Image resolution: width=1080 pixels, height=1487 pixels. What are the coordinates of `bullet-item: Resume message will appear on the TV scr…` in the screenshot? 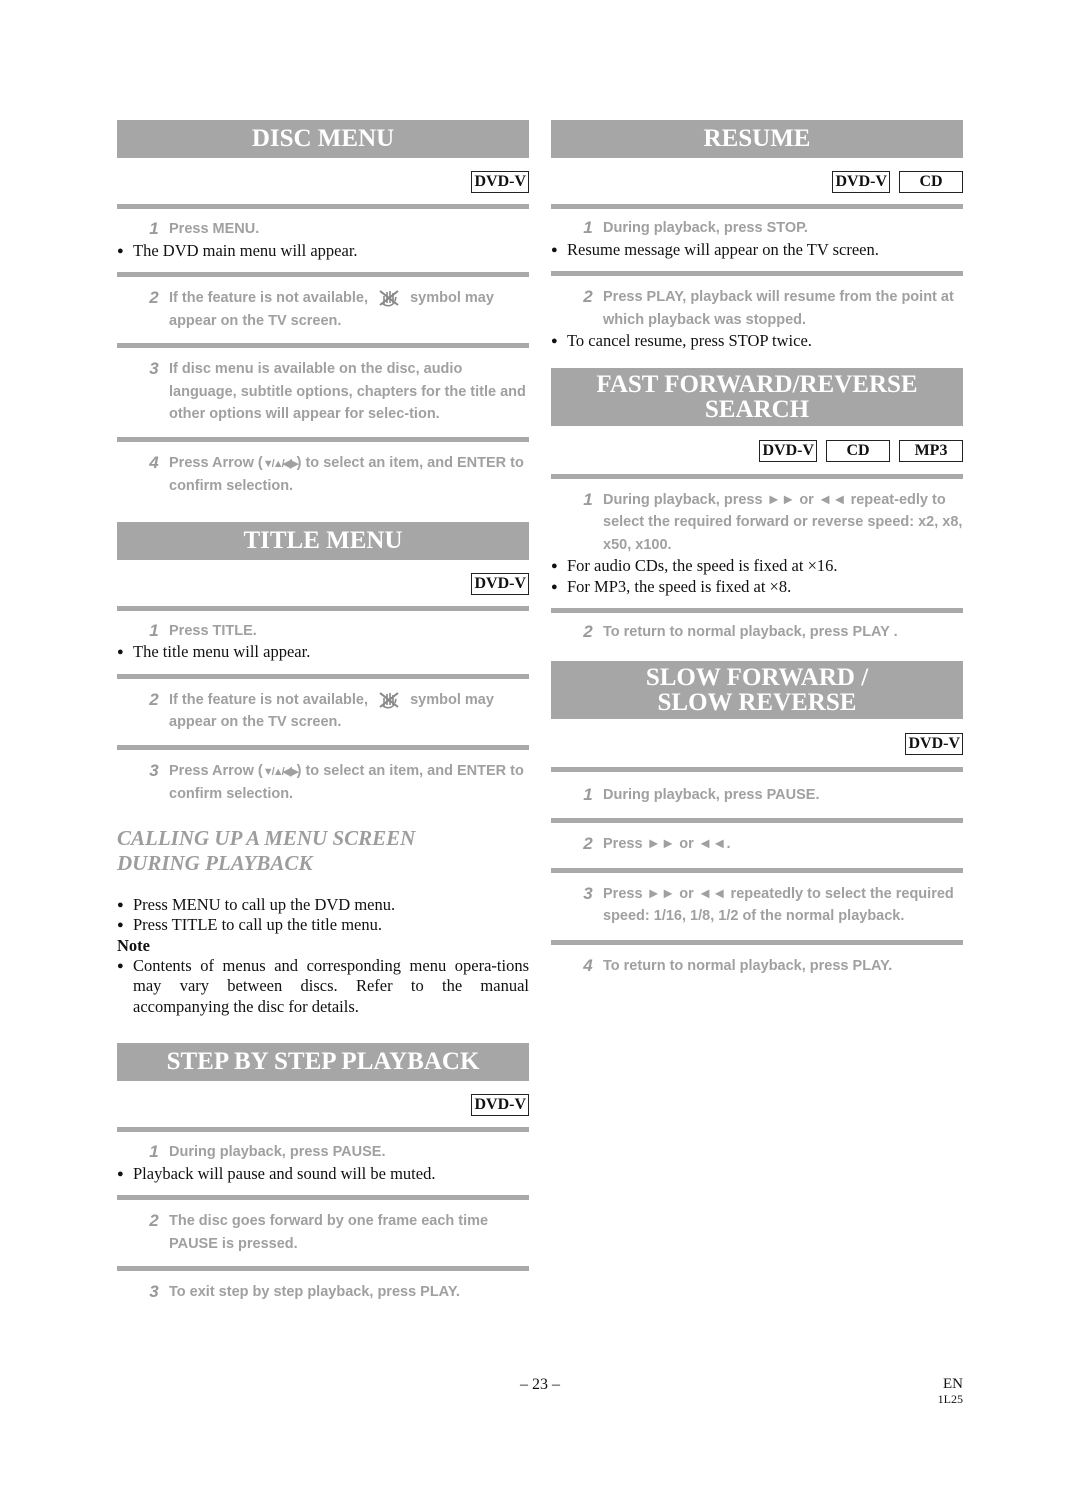 It's located at (757, 250).